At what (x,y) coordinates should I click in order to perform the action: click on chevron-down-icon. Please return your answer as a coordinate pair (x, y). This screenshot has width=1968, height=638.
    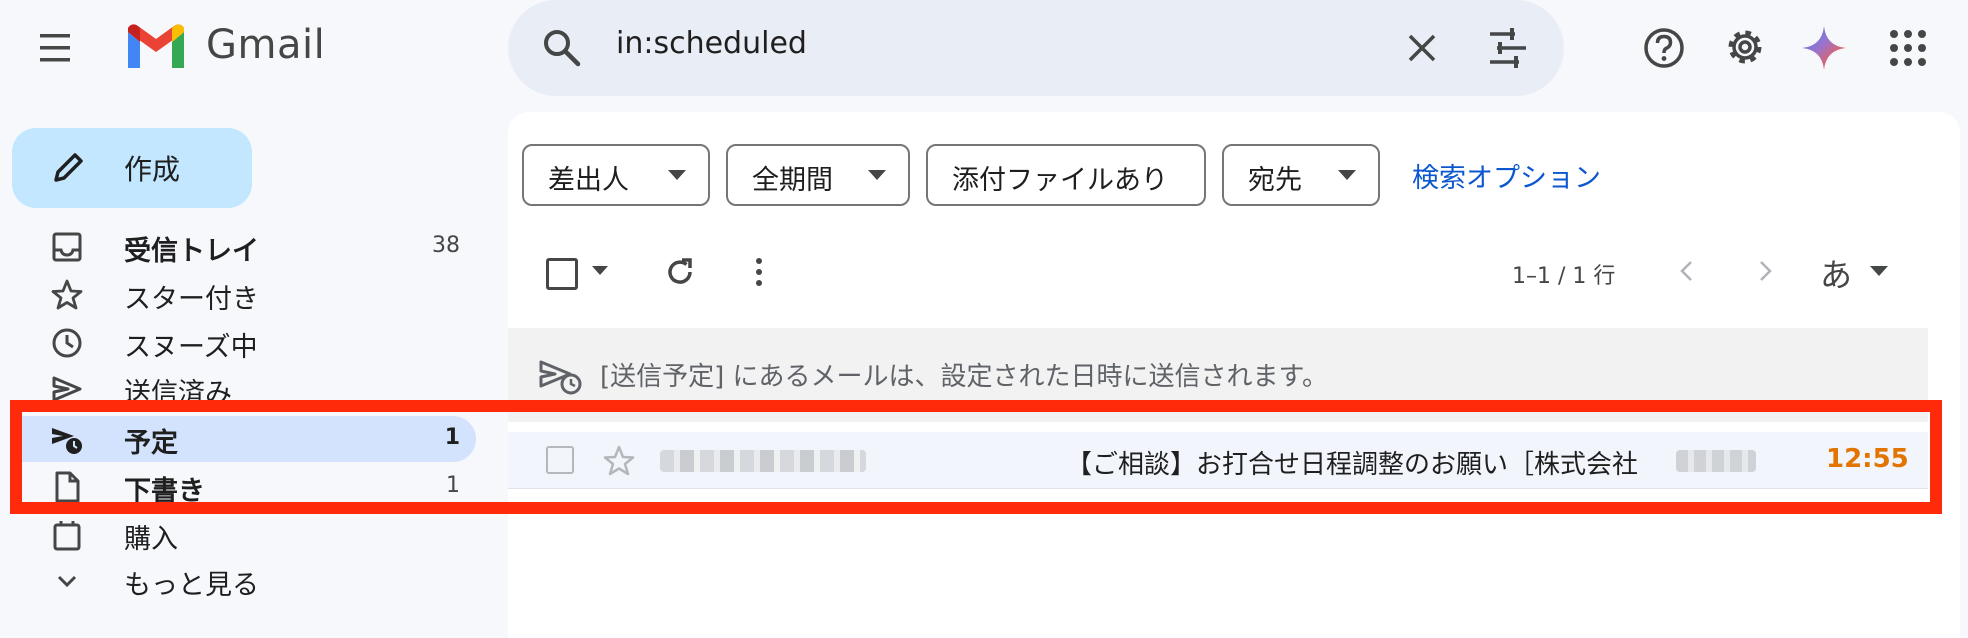
    Looking at the image, I should click on (67, 581).